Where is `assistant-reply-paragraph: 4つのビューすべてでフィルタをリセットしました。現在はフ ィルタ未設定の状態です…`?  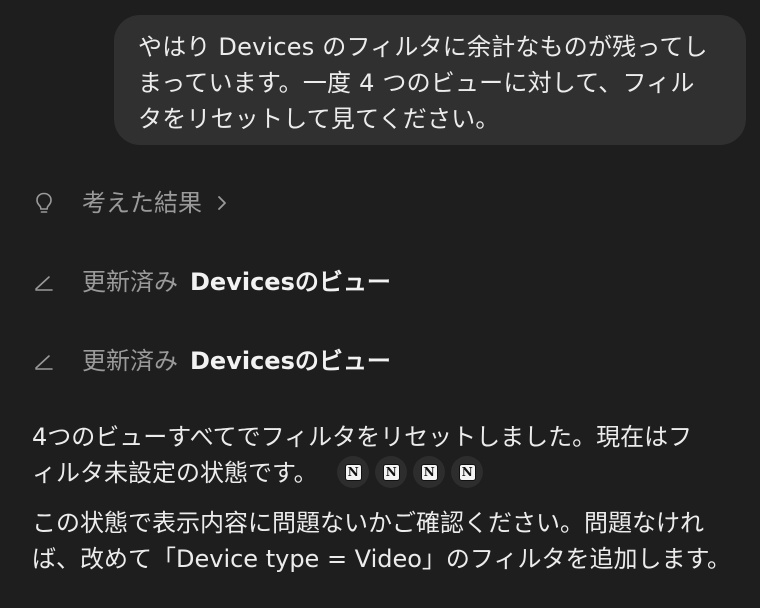 assistant-reply-paragraph: 4つのビューすべてでフィルタをリセットしました。現在はフ ィルタ未設定の状態です… is located at coordinates (388, 455).